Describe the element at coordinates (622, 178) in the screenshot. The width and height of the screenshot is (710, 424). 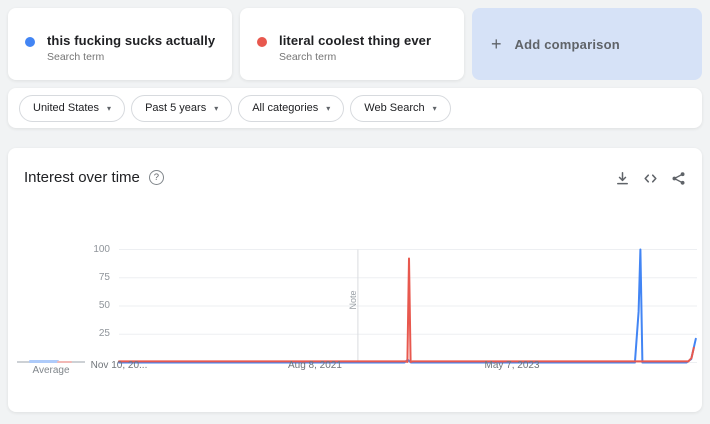
I see `download-icon` at that location.